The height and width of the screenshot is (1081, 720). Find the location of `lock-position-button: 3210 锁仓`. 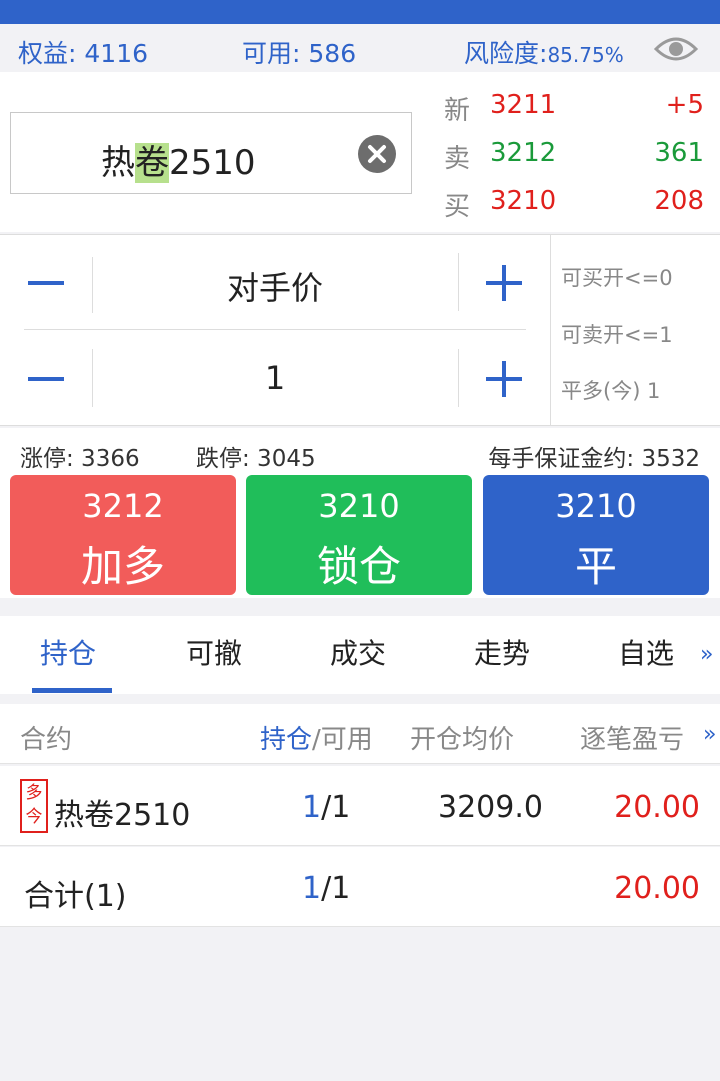

lock-position-button: 3210 锁仓 is located at coordinates (359, 535).